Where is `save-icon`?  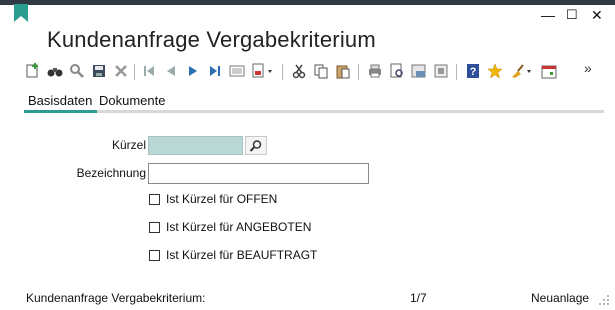
save-icon is located at coordinates (99, 71).